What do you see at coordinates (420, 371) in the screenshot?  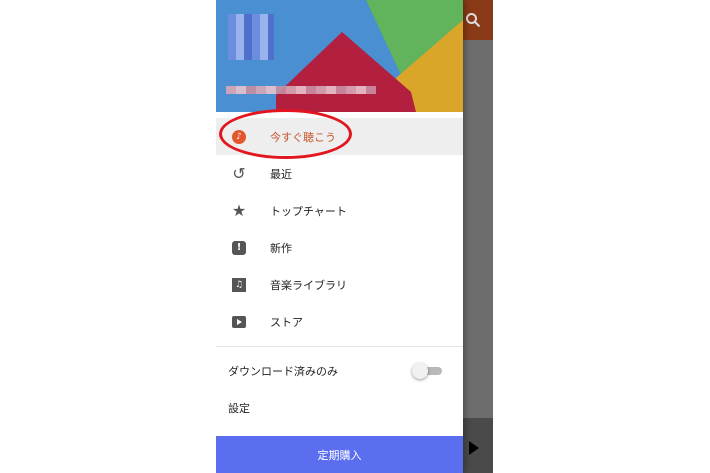 I see `toggle-thumb` at bounding box center [420, 371].